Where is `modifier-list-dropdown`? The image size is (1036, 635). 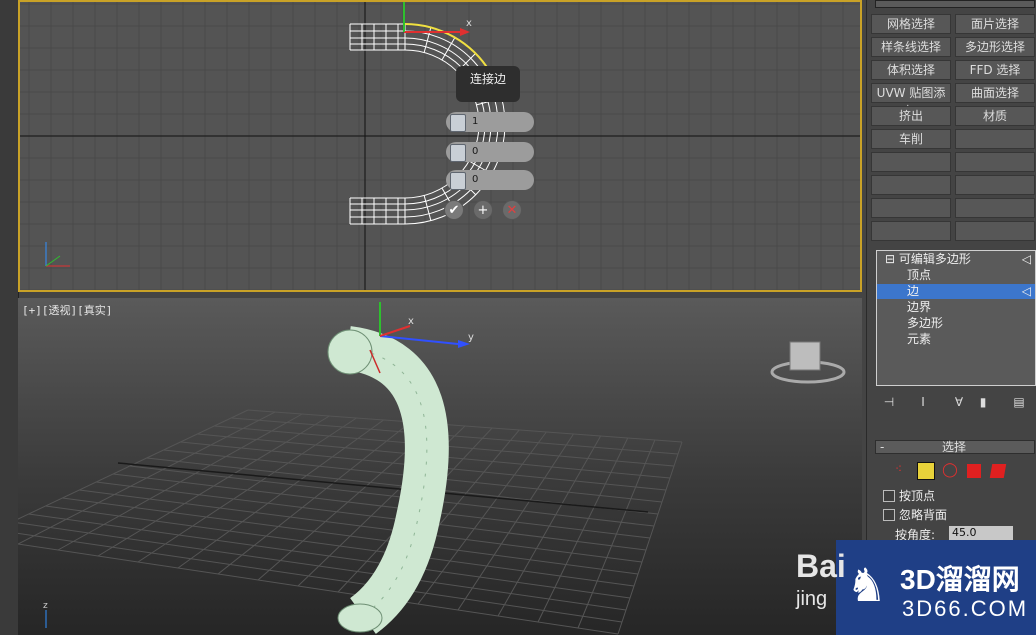
modifier-list-dropdown is located at coordinates (955, 4).